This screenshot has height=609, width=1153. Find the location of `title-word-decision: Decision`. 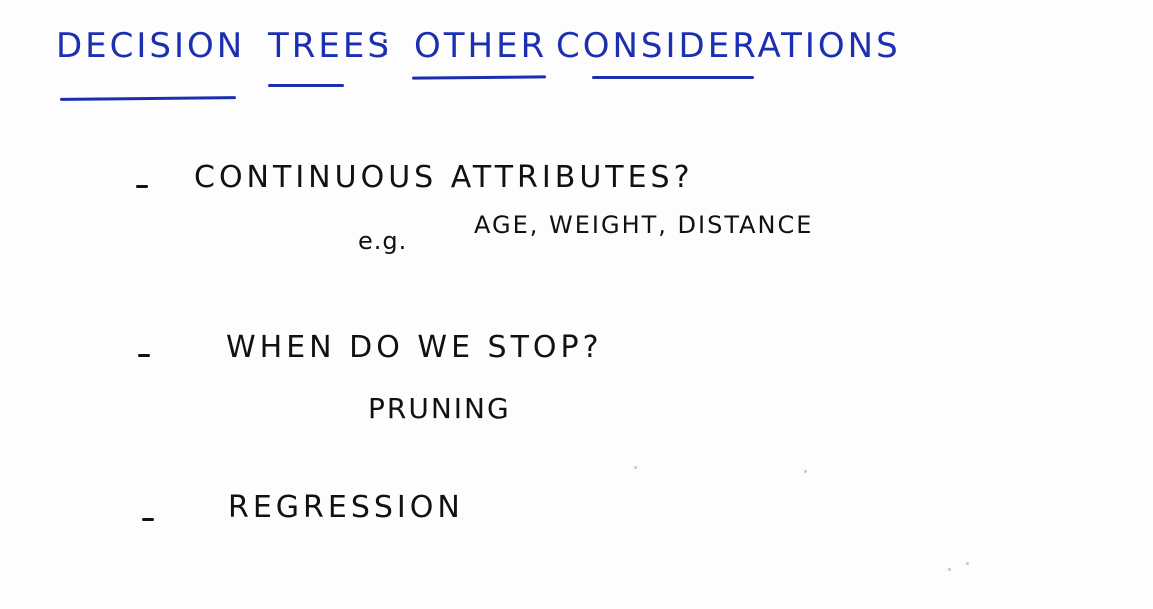

title-word-decision: Decision is located at coordinates (151, 46).